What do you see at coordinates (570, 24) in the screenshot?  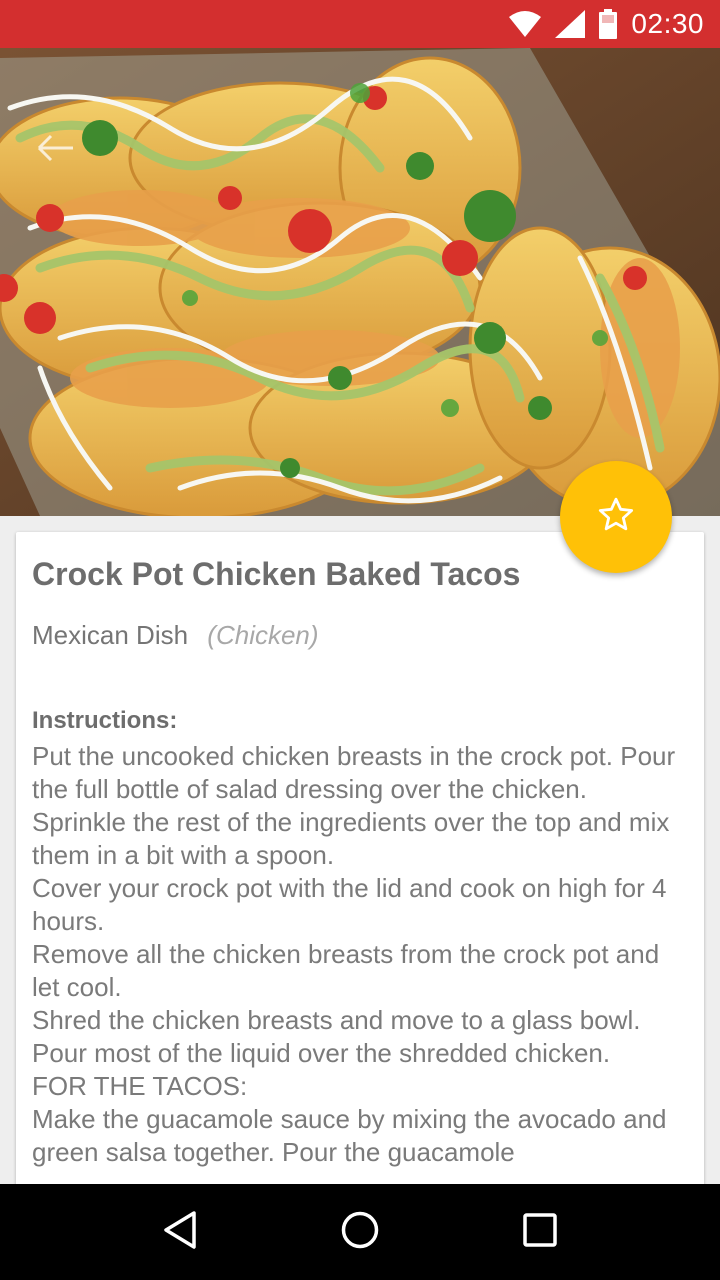 I see `cellular-signal-icon` at bounding box center [570, 24].